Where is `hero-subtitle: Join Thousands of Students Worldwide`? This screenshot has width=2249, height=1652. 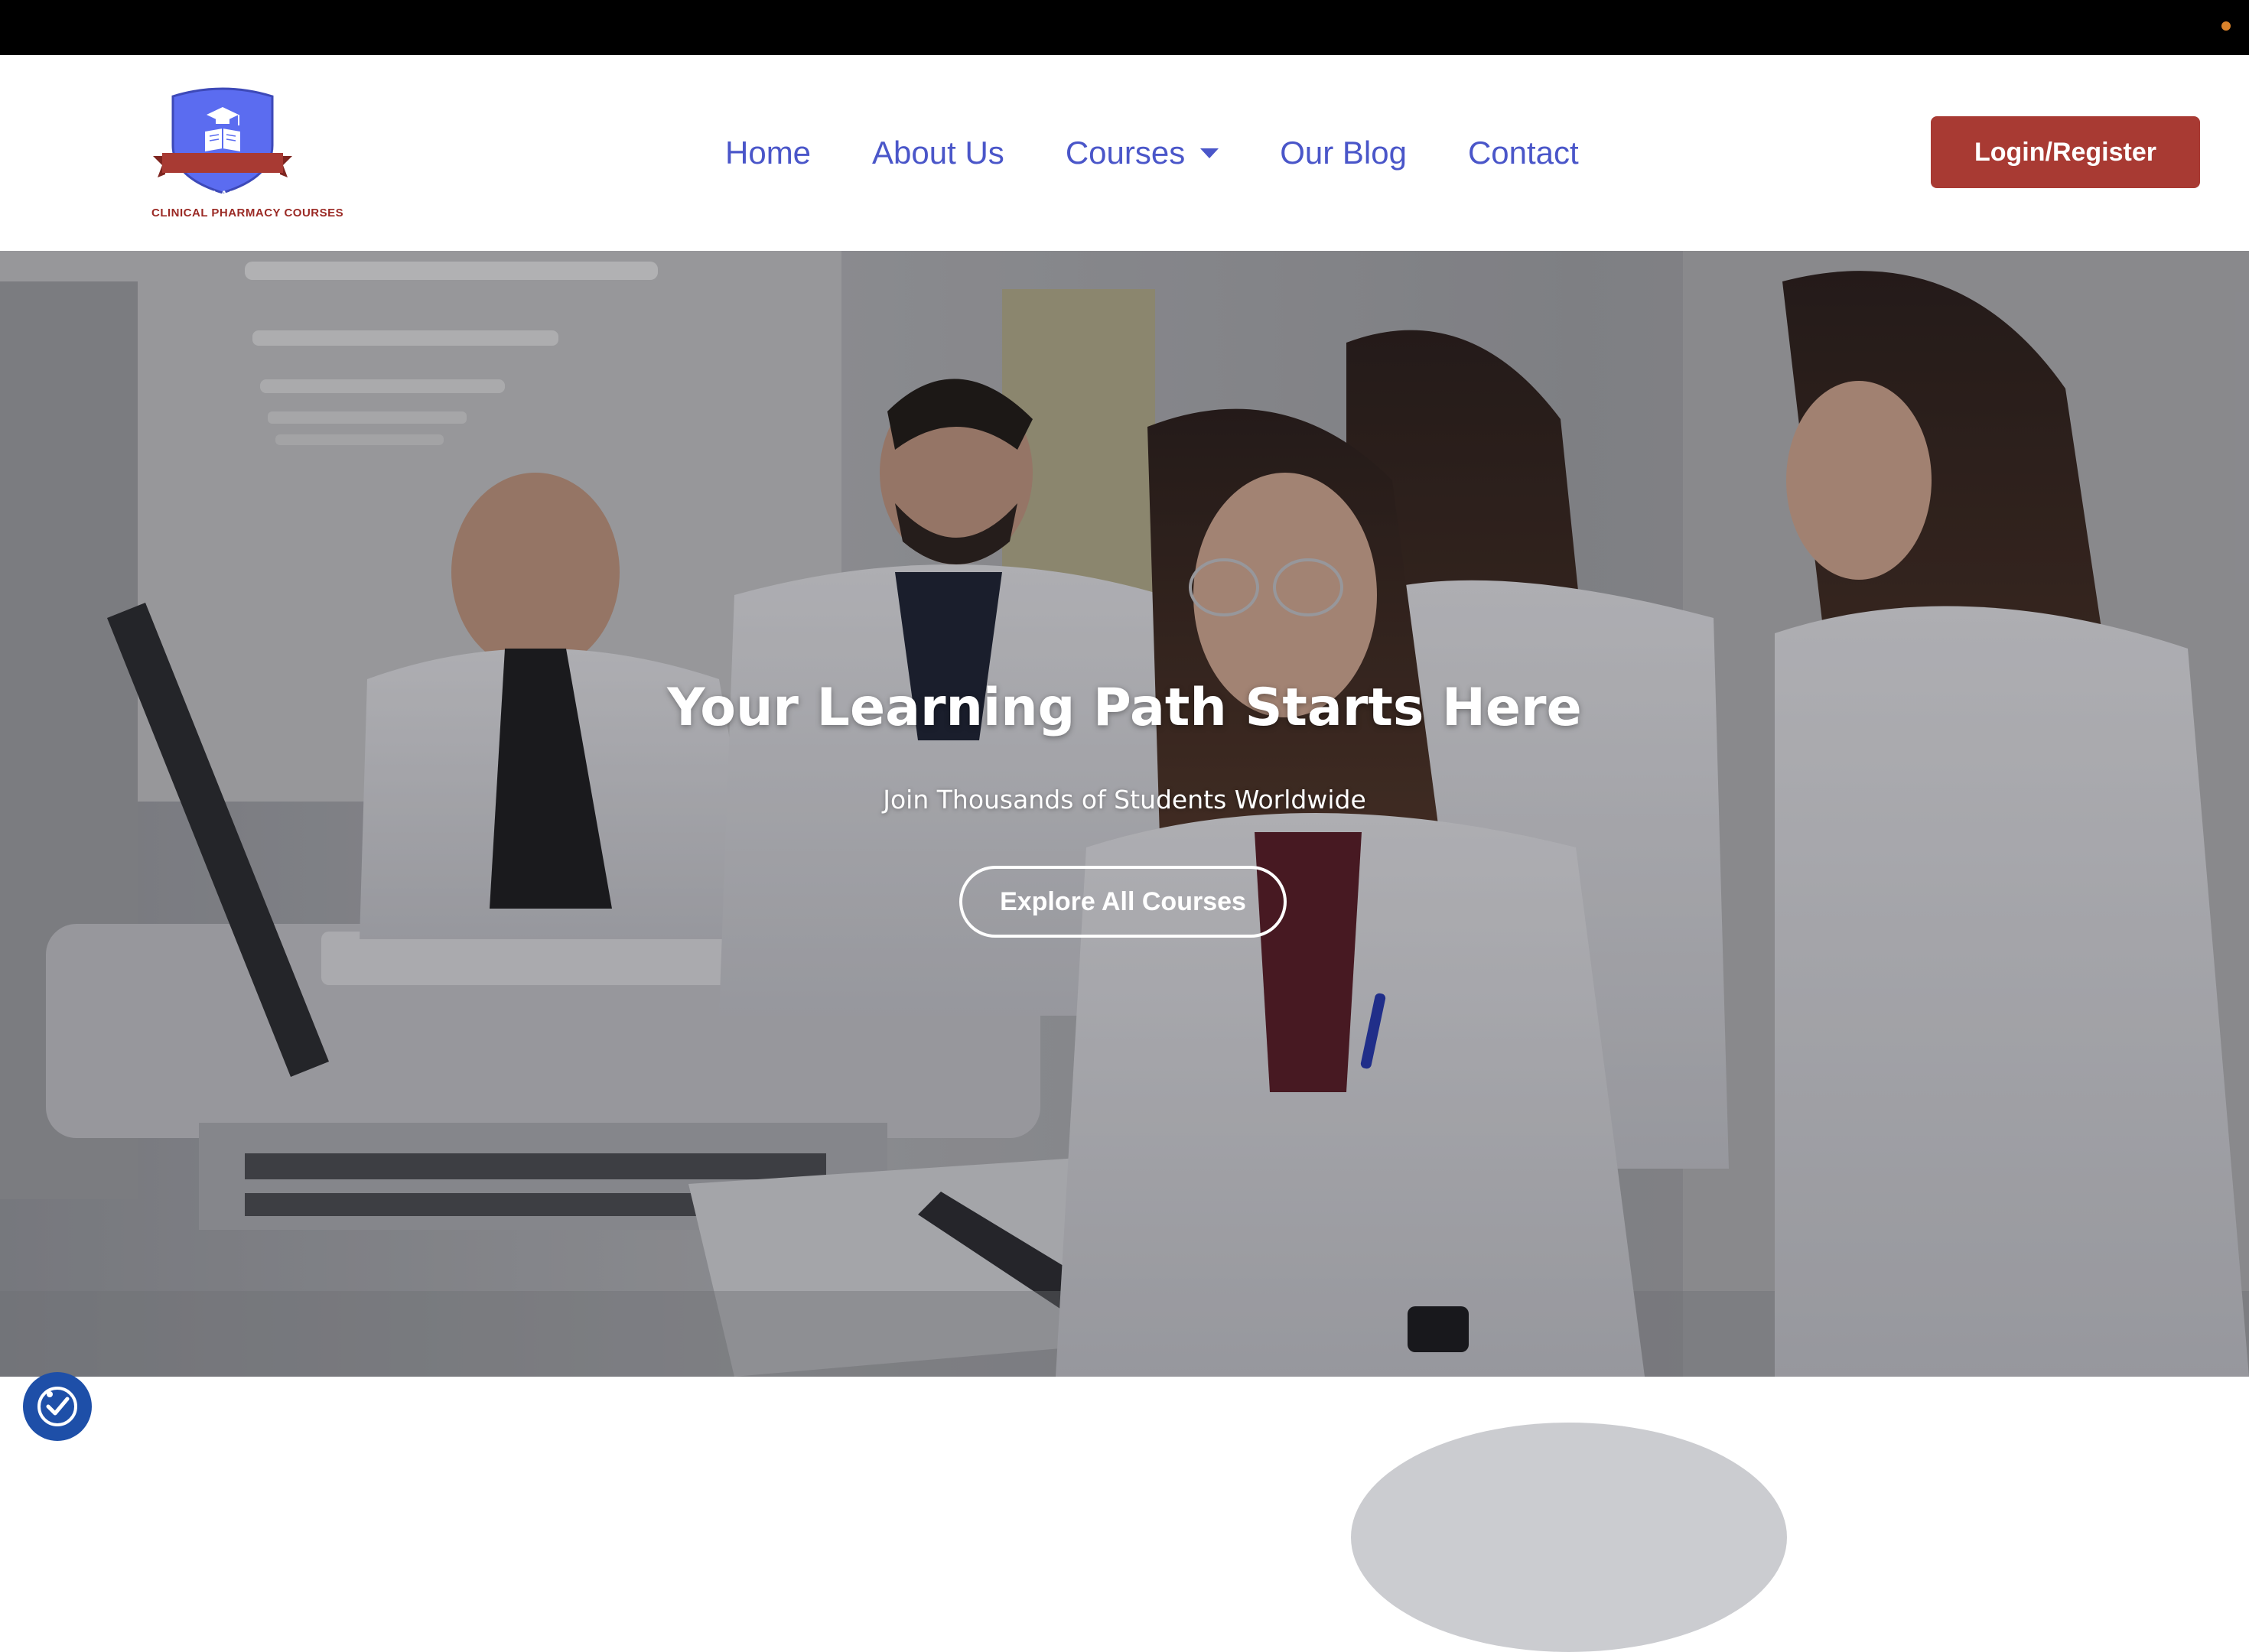 hero-subtitle: Join Thousands of Students Worldwide is located at coordinates (1124, 800).